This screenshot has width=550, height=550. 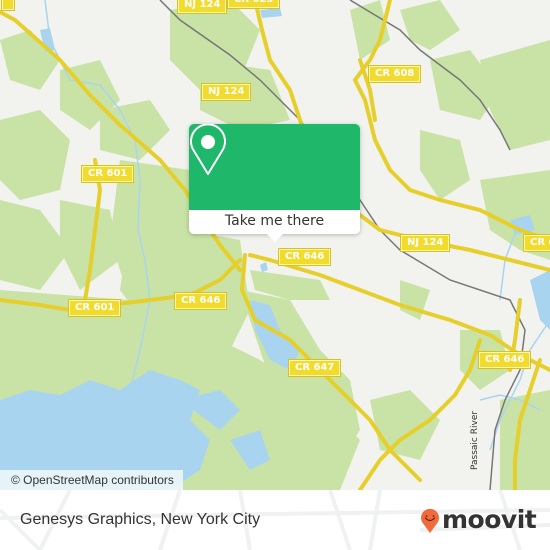 What do you see at coordinates (394, 74) in the screenshot?
I see `road-label-cr608: CR 608` at bounding box center [394, 74].